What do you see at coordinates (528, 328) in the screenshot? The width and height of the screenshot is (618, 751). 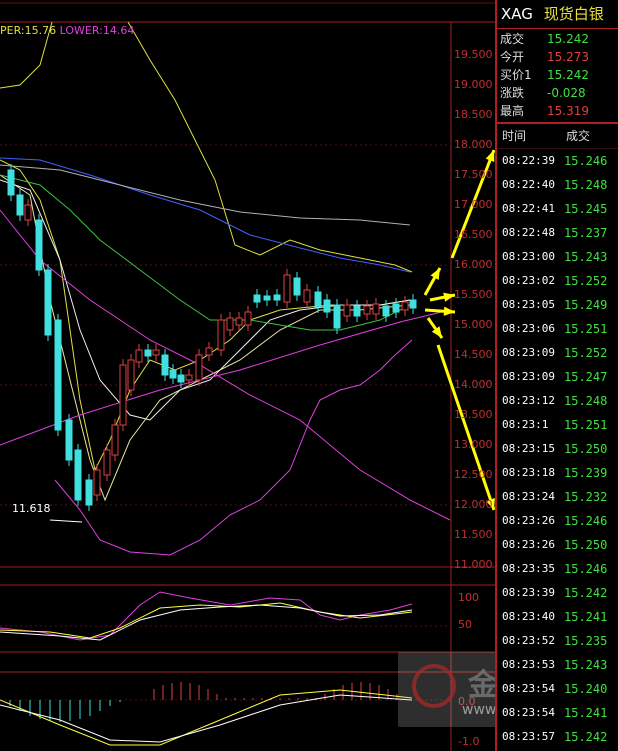 I see `tick-time: 08:23:06` at bounding box center [528, 328].